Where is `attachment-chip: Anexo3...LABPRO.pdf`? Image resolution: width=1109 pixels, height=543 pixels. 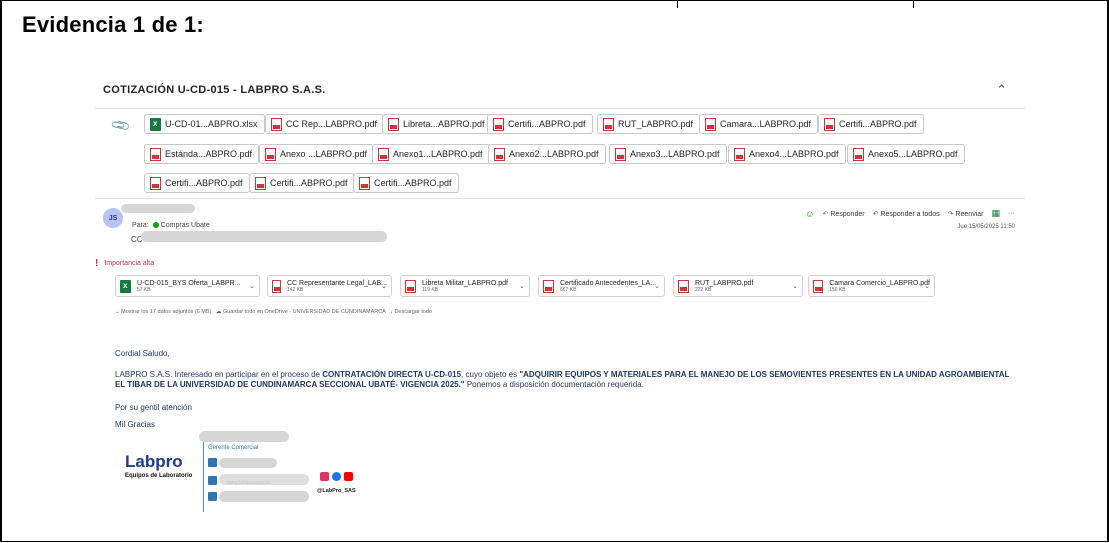
attachment-chip: Anexo3...LABPRO.pdf is located at coordinates (668, 154).